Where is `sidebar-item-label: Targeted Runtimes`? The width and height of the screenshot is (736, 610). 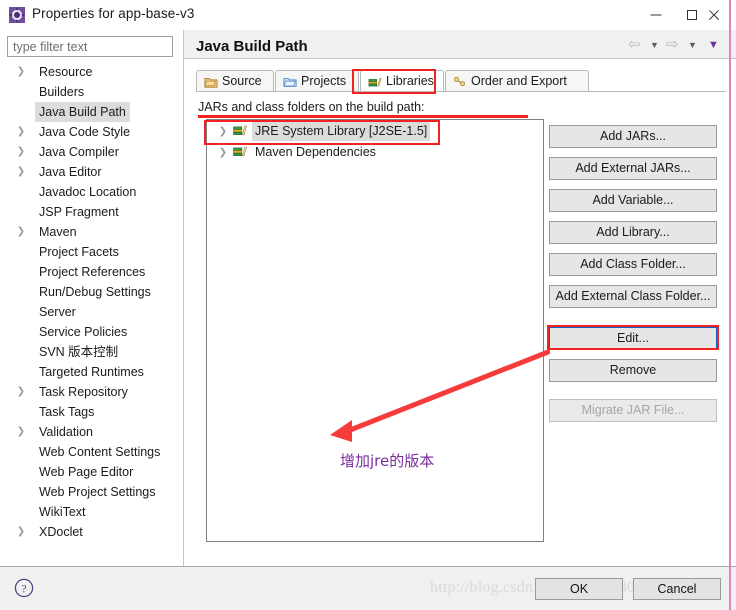 sidebar-item-label: Targeted Runtimes is located at coordinates (91, 372).